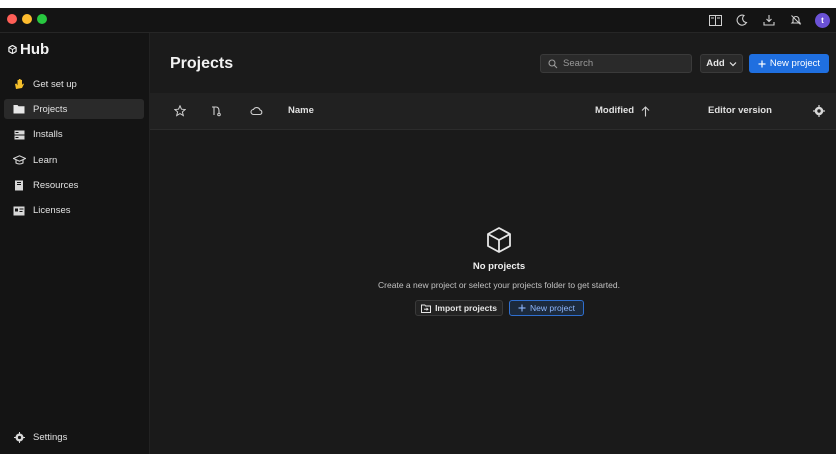 This screenshot has height=456, width=836. What do you see at coordinates (499, 266) in the screenshot?
I see `empty-state-title: No projects` at bounding box center [499, 266].